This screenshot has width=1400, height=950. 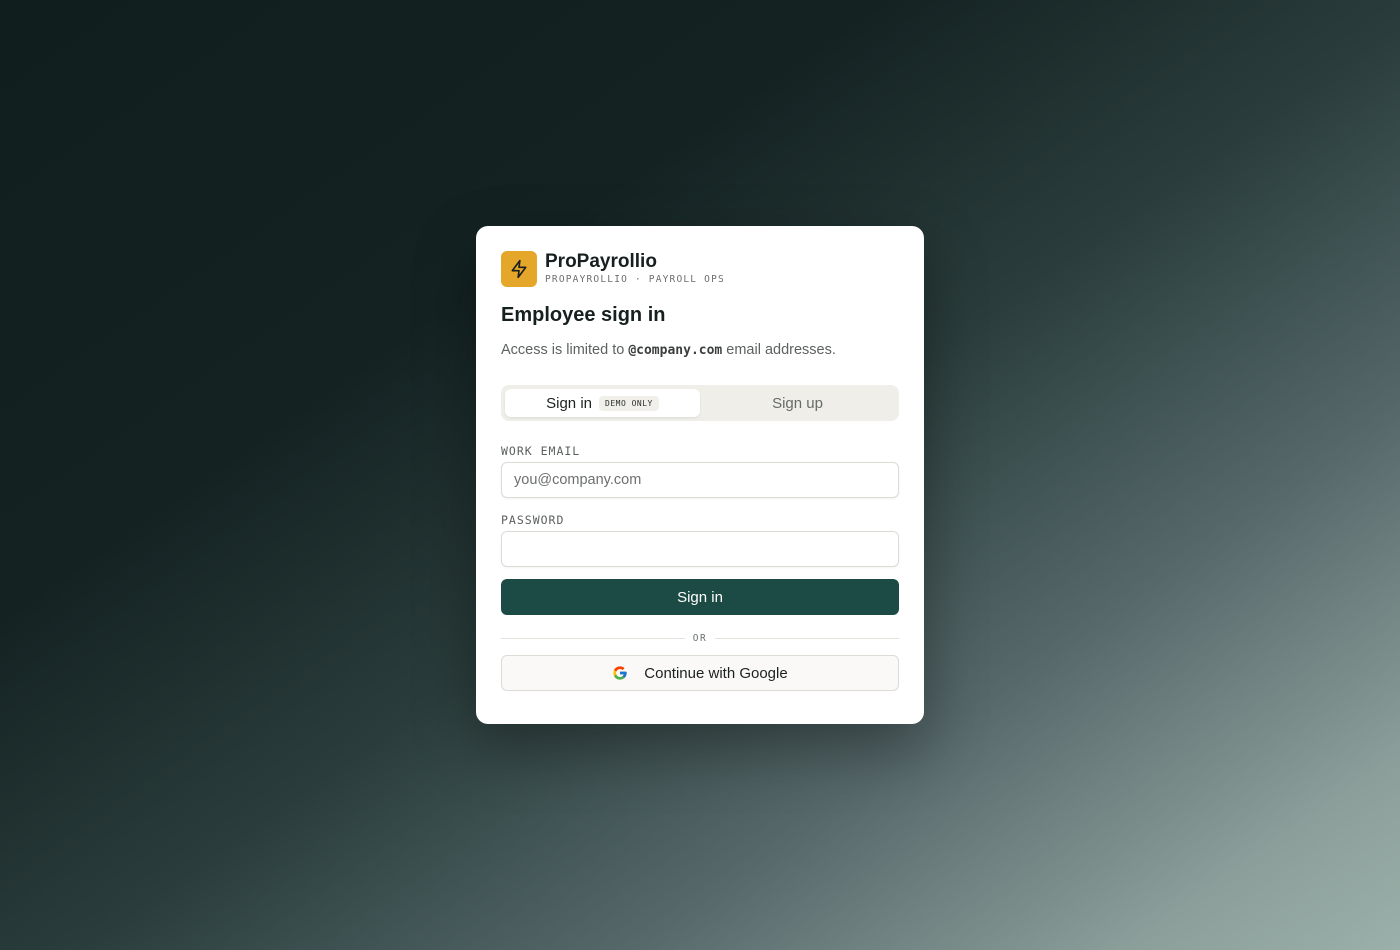 I want to click on divider-label: OR, so click(x=700, y=638).